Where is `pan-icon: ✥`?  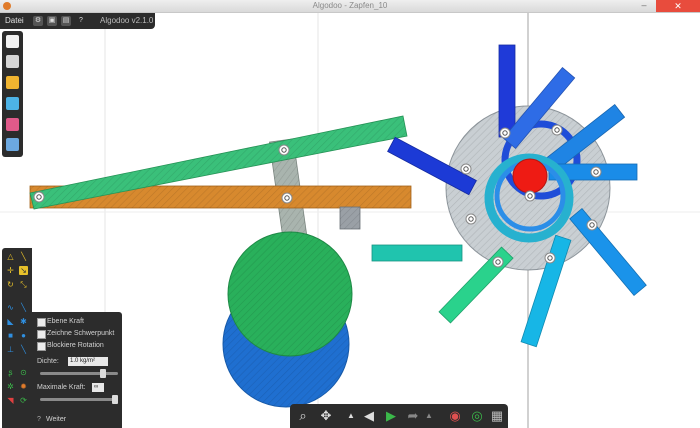
pan-icon: ✥ is located at coordinates (326, 416).